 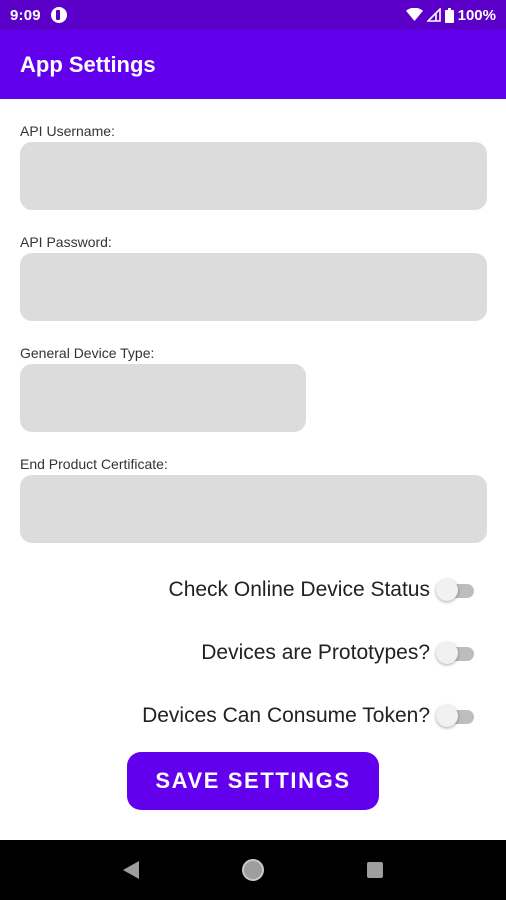 What do you see at coordinates (88, 64) in the screenshot?
I see `page-title: App Settings` at bounding box center [88, 64].